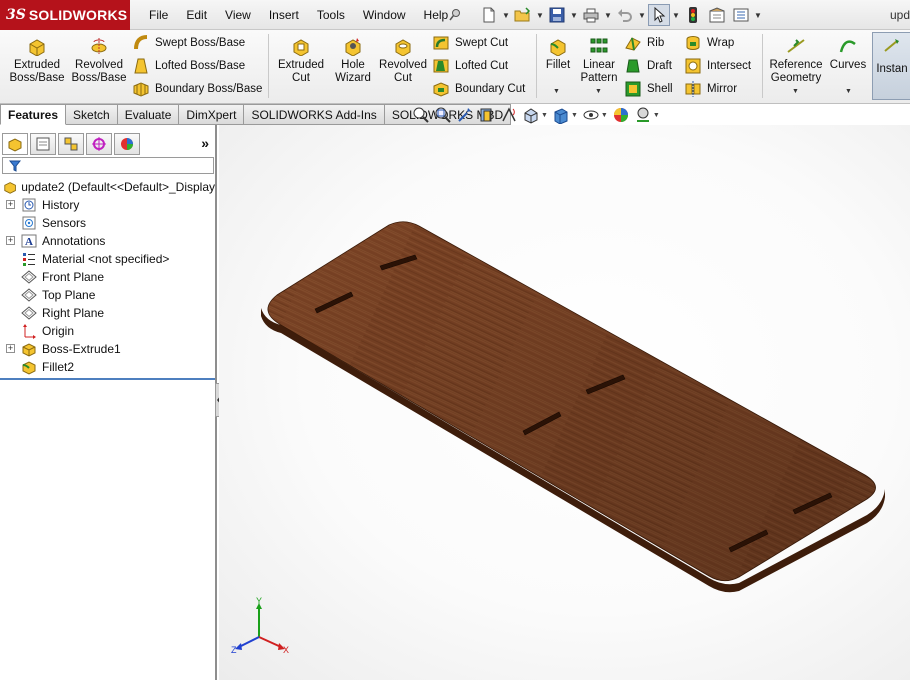 This screenshot has width=910, height=680. I want to click on zoom-to-area-icon, so click(443, 115).